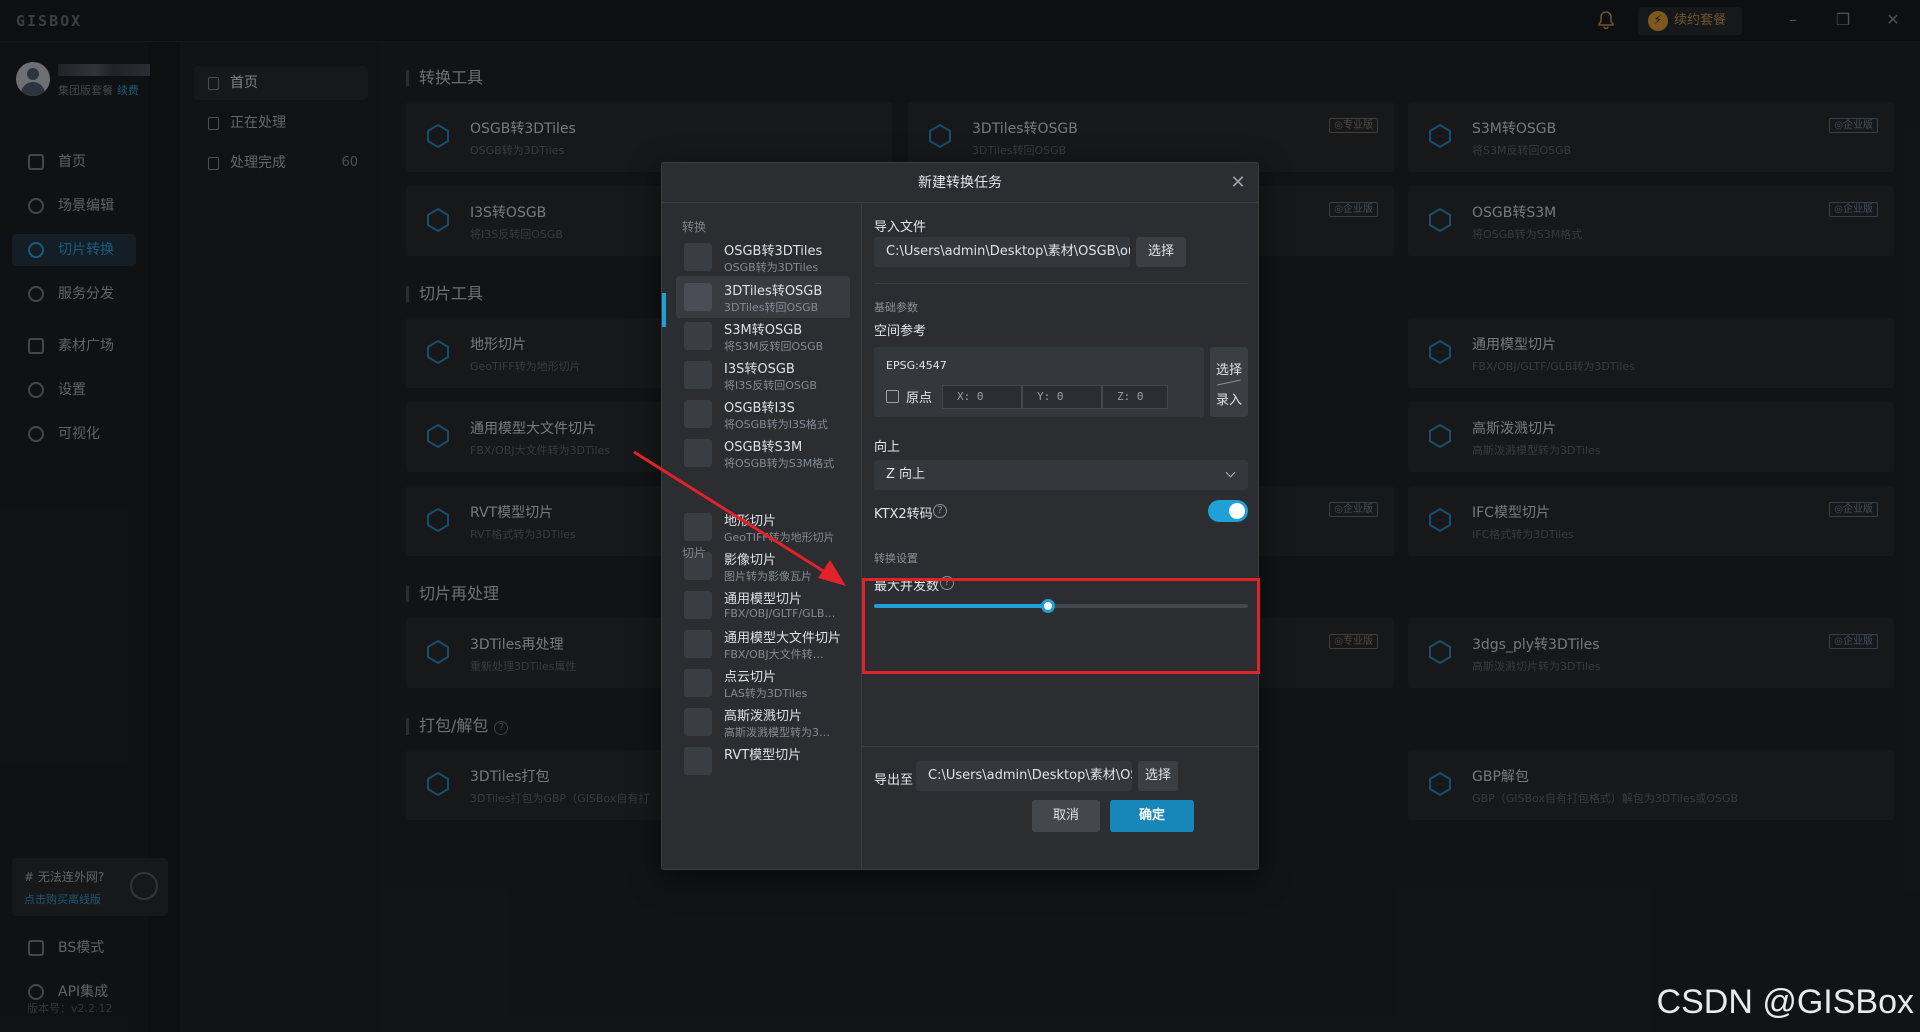  Describe the element at coordinates (982, 397) in the screenshot. I see `origin-x-input: X: 0` at that location.